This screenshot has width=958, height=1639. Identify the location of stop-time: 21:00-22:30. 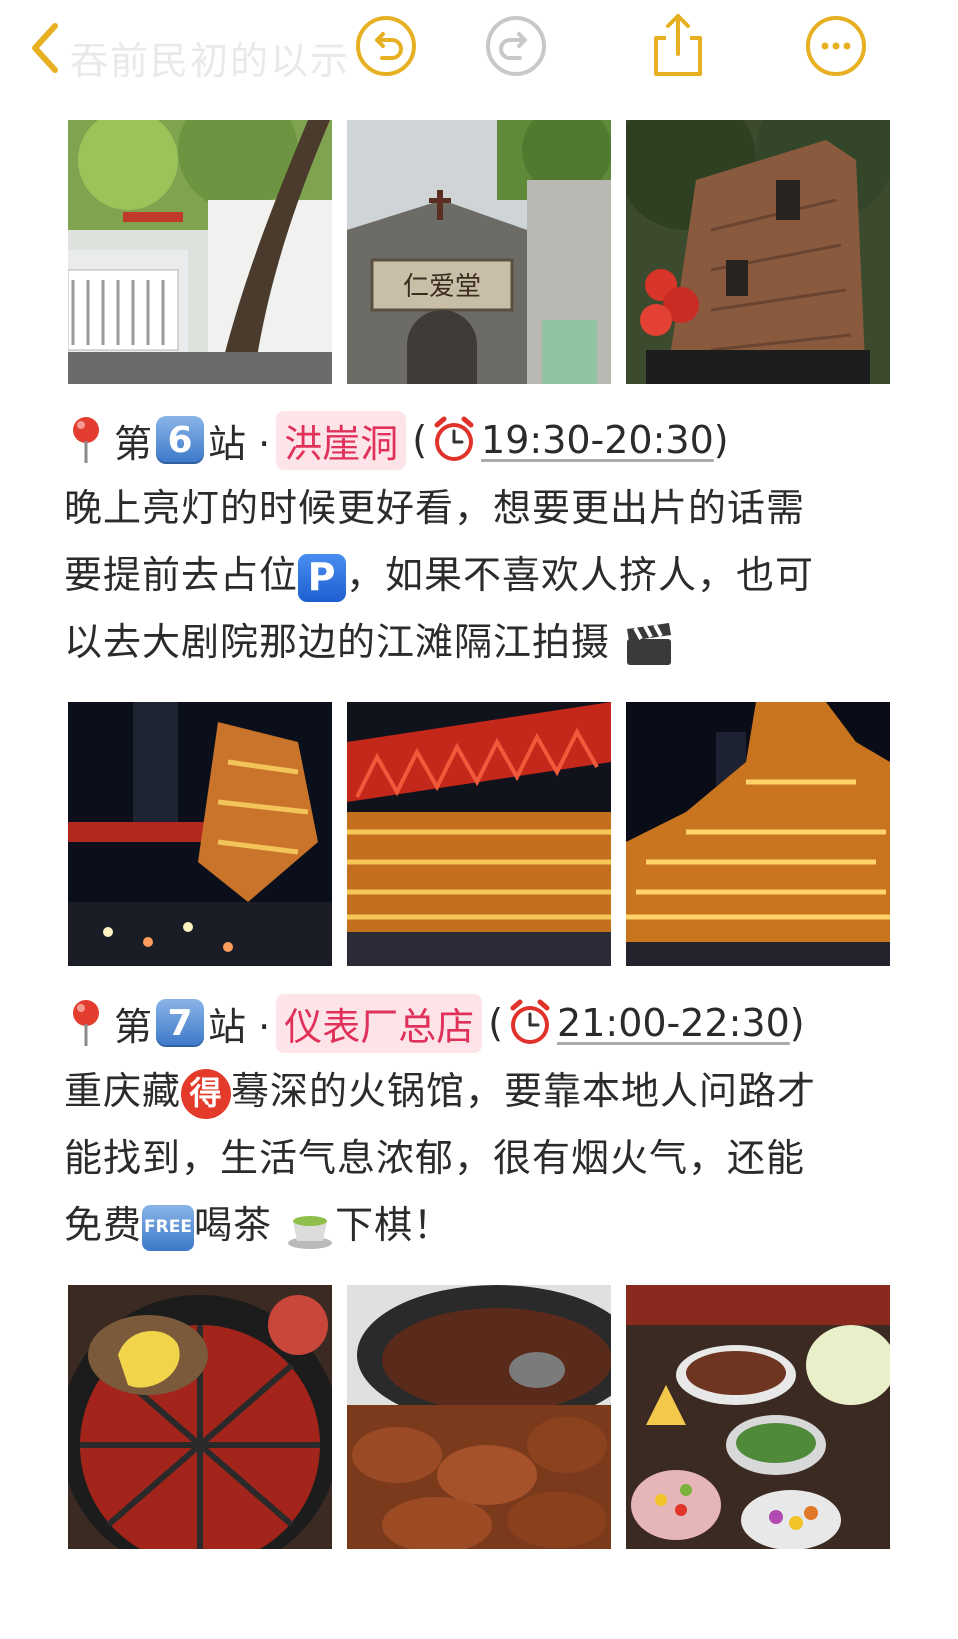
(673, 1023).